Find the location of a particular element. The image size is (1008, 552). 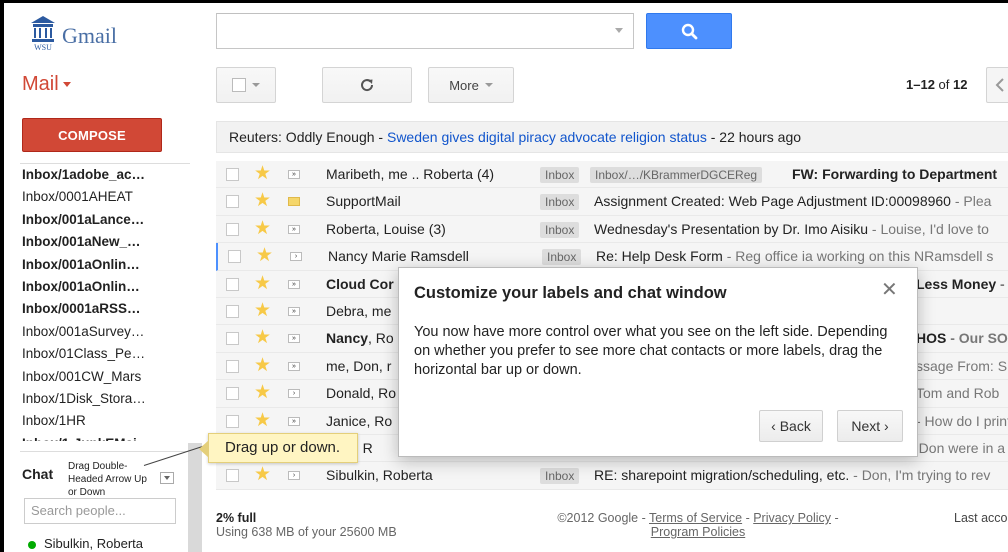

sender-name: Debra, me is located at coordinates (359, 310).